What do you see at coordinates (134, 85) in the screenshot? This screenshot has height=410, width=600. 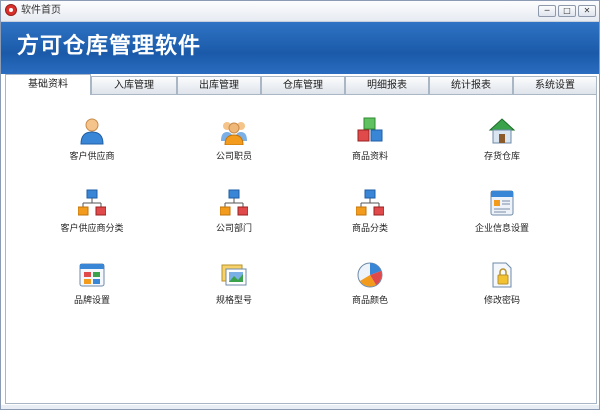 I see `tab-inbound: 入库管理` at bounding box center [134, 85].